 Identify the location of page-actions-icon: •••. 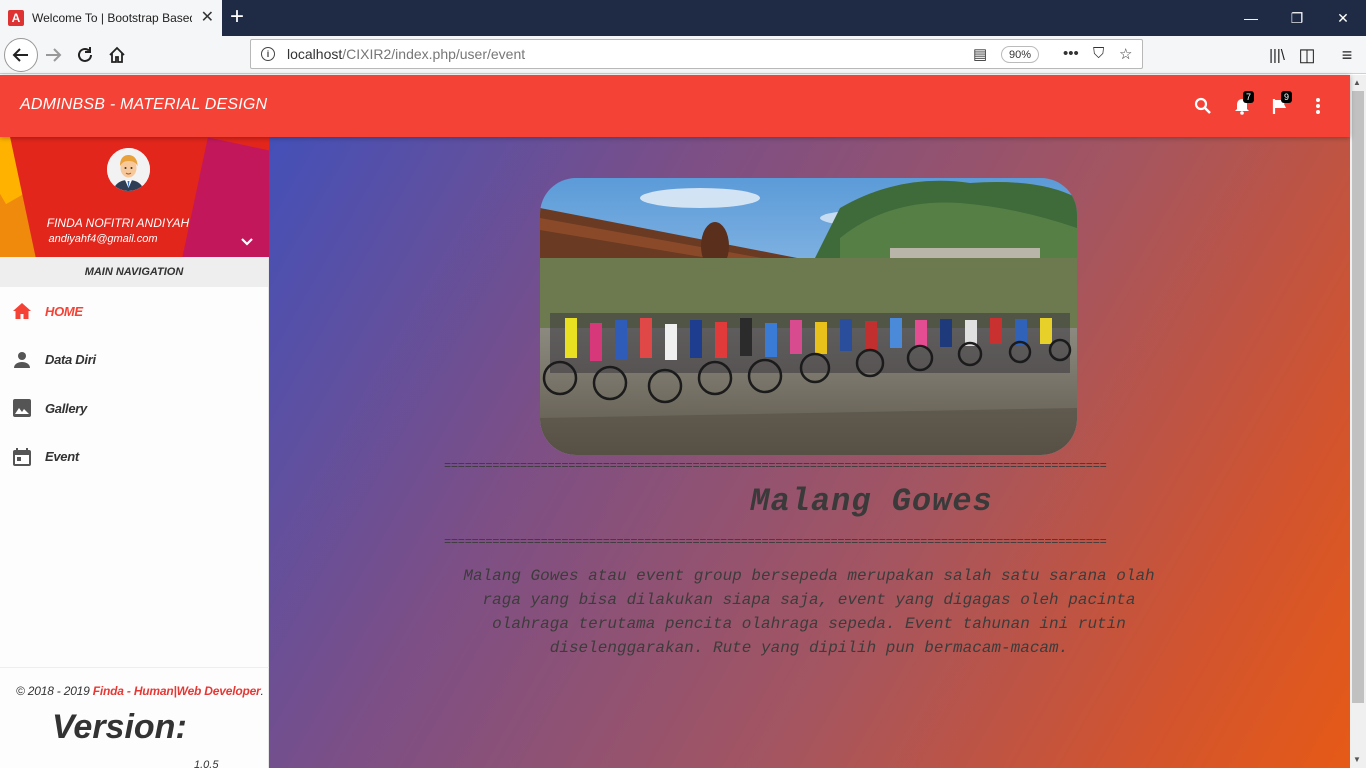
(1071, 53).